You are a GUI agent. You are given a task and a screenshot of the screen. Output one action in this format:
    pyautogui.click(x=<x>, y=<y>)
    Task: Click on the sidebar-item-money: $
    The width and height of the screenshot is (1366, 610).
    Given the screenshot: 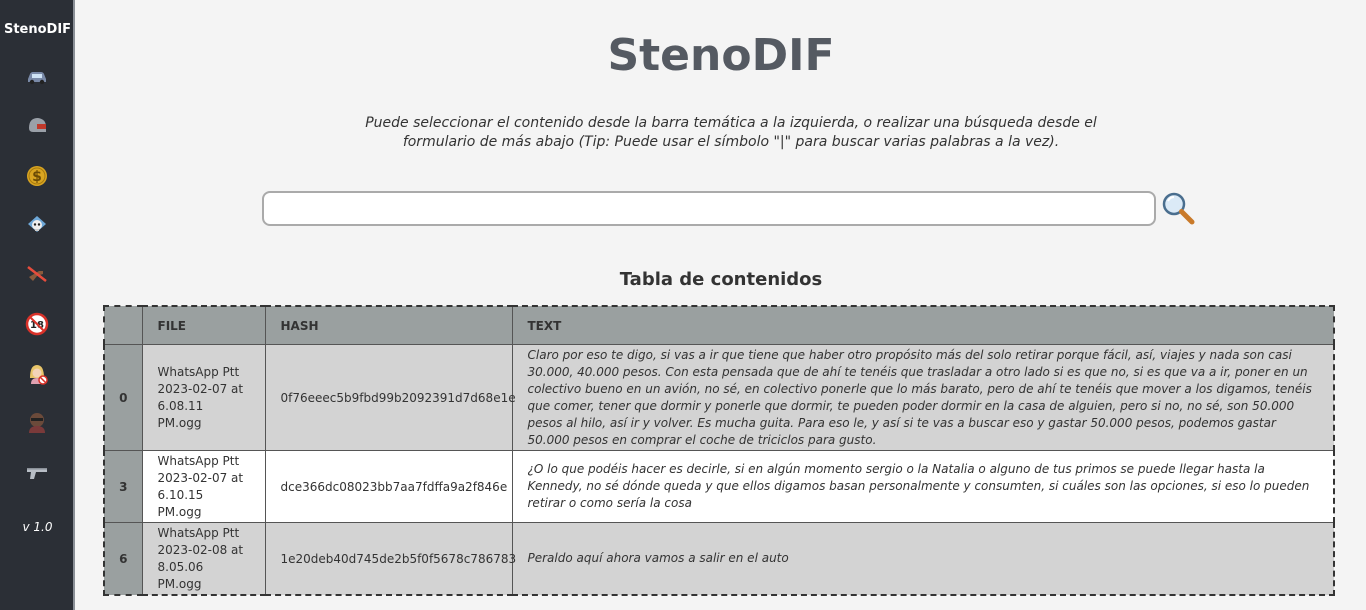 What is the action you would take?
    pyautogui.click(x=37, y=176)
    